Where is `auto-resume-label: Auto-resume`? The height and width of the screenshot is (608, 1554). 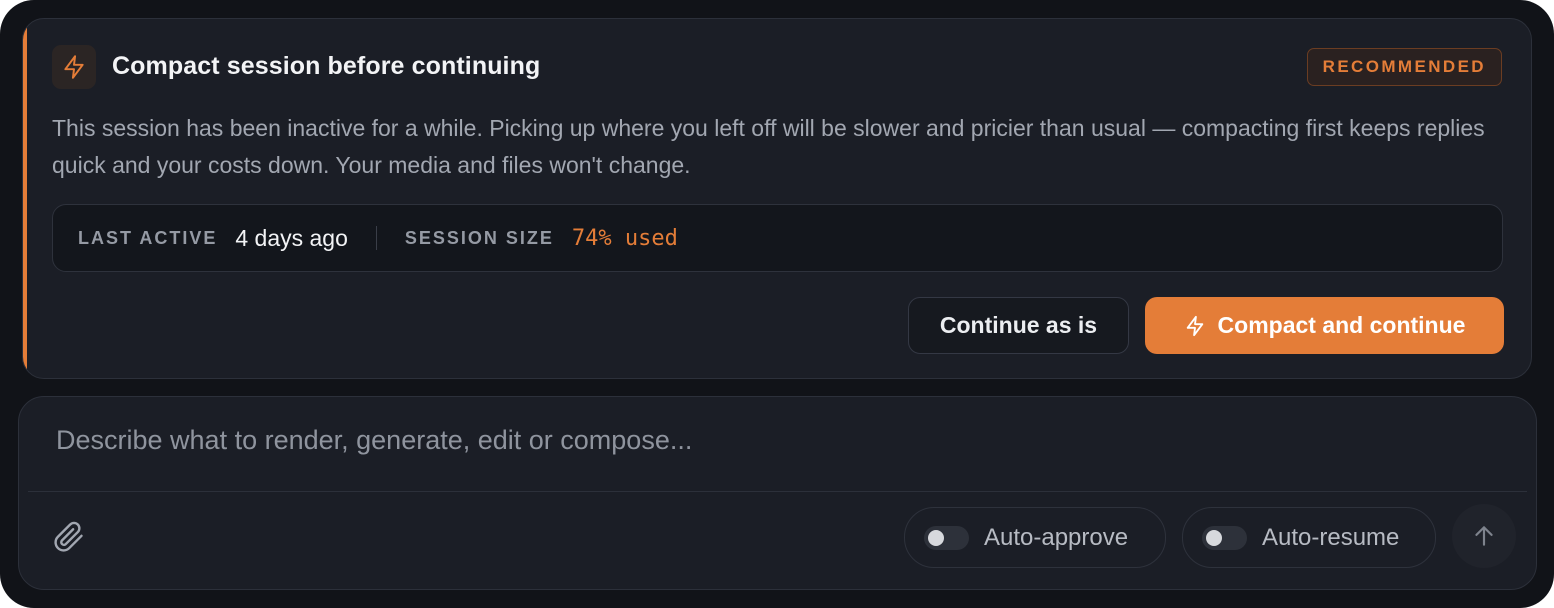
auto-resume-label: Auto-resume is located at coordinates (1331, 537).